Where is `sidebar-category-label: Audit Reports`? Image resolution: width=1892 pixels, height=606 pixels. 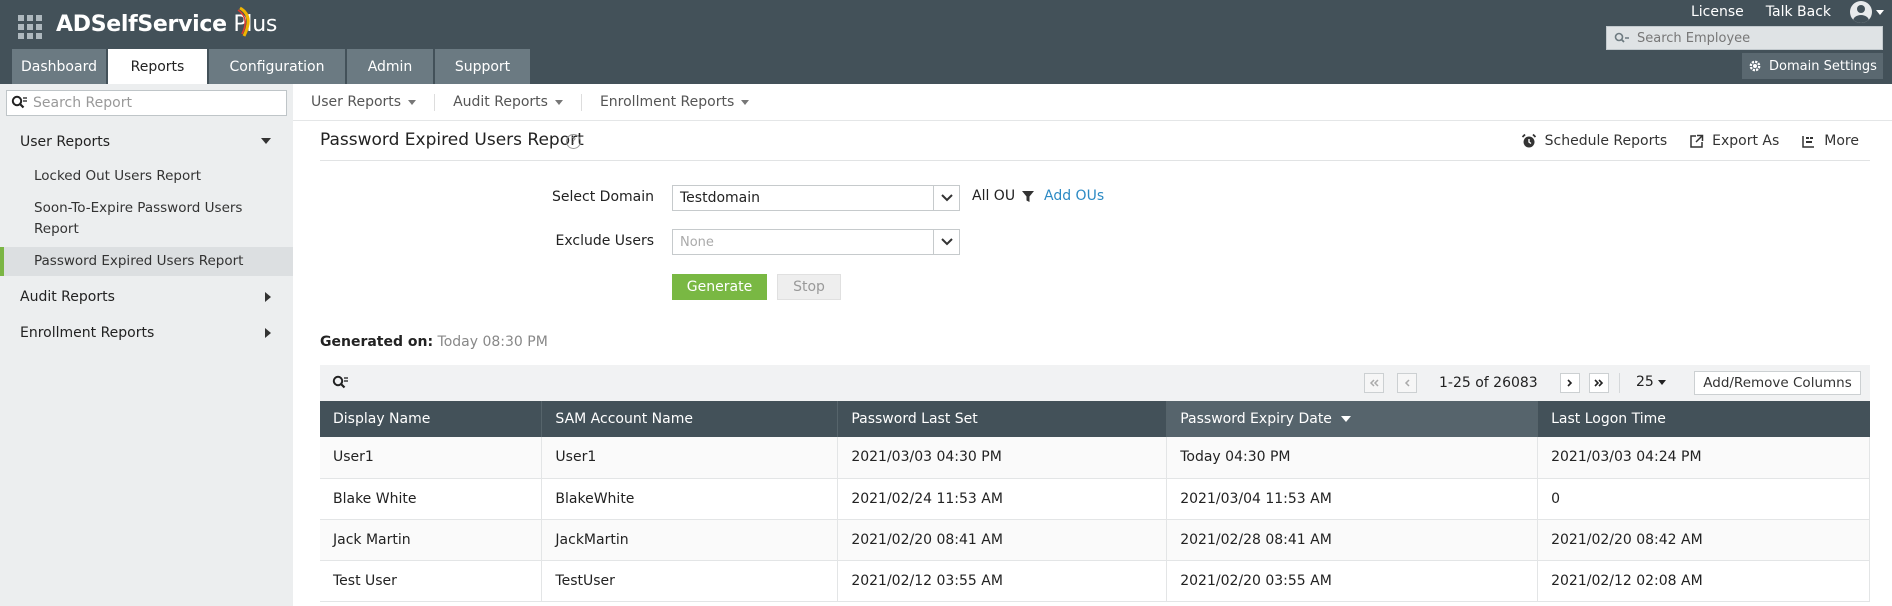 sidebar-category-label: Audit Reports is located at coordinates (67, 297).